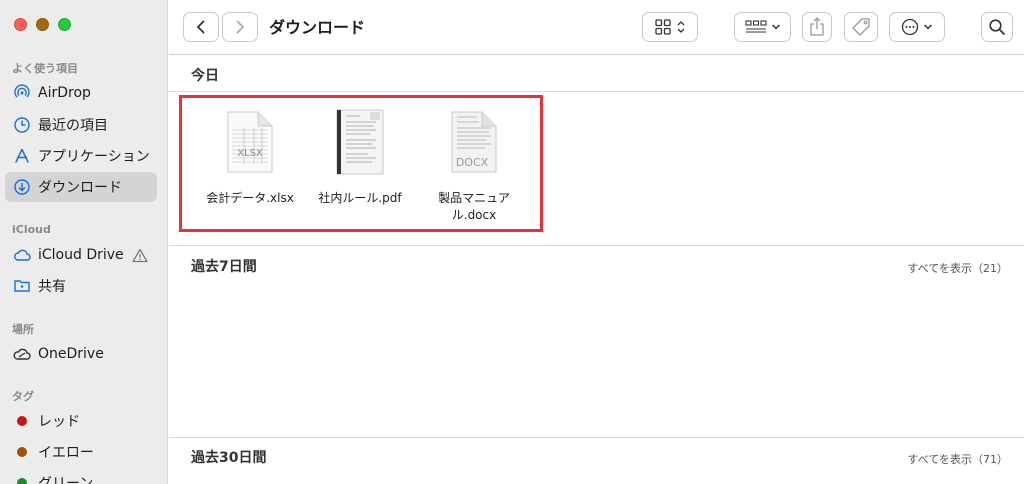 The image size is (1024, 484). What do you see at coordinates (22, 125) in the screenshot?
I see `clock-icon` at bounding box center [22, 125].